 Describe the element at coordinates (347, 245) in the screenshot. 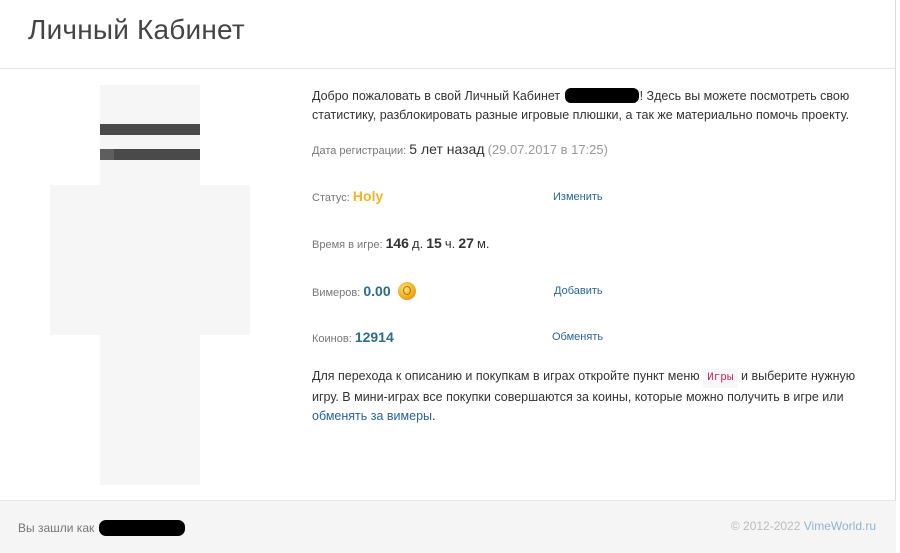

I see `playtime-label: Время в игре:` at that location.